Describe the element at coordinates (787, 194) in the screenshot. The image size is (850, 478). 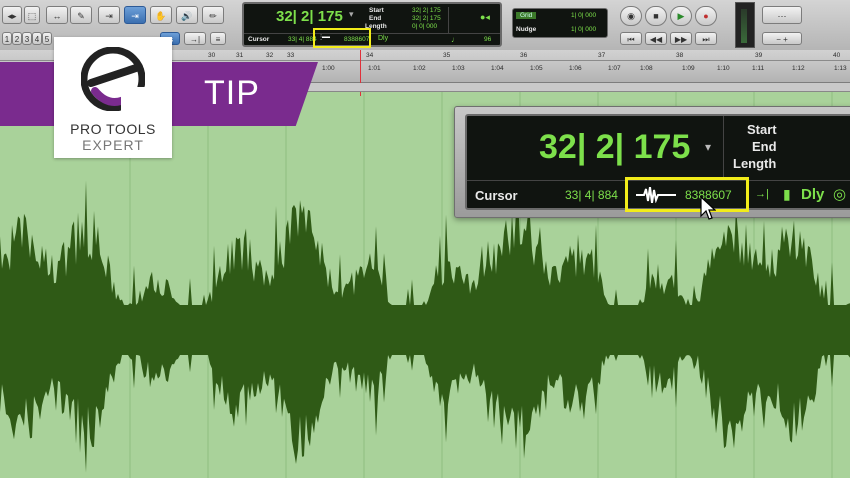
I see `zoomed-doc-icon: ▮` at that location.